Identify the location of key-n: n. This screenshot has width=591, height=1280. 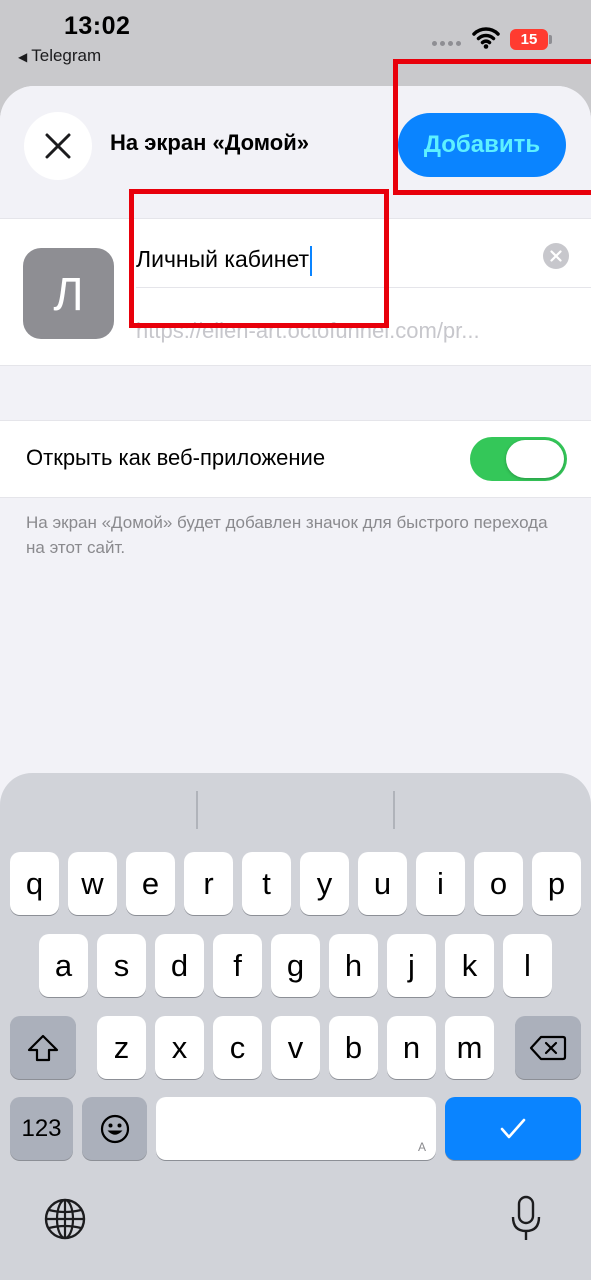
(411, 1047).